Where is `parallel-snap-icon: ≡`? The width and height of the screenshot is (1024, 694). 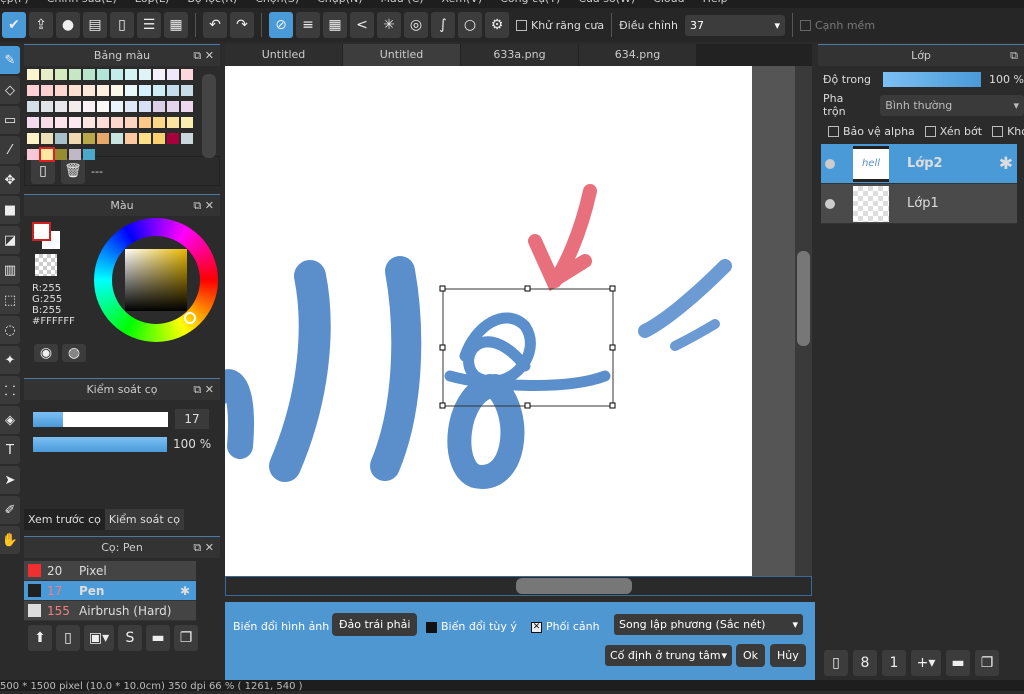
parallel-snap-icon: ≡ is located at coordinates (308, 25).